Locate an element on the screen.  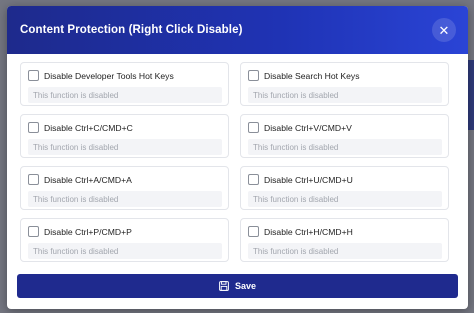
save-button: Save is located at coordinates (237, 286).